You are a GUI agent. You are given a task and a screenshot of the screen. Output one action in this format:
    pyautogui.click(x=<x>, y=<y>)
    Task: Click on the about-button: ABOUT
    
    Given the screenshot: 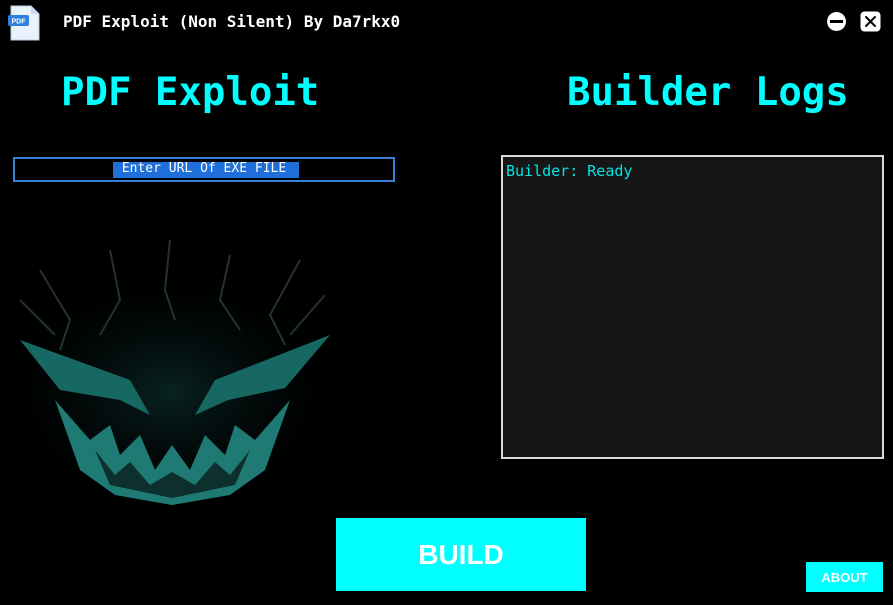 What is the action you would take?
    pyautogui.click(x=844, y=577)
    